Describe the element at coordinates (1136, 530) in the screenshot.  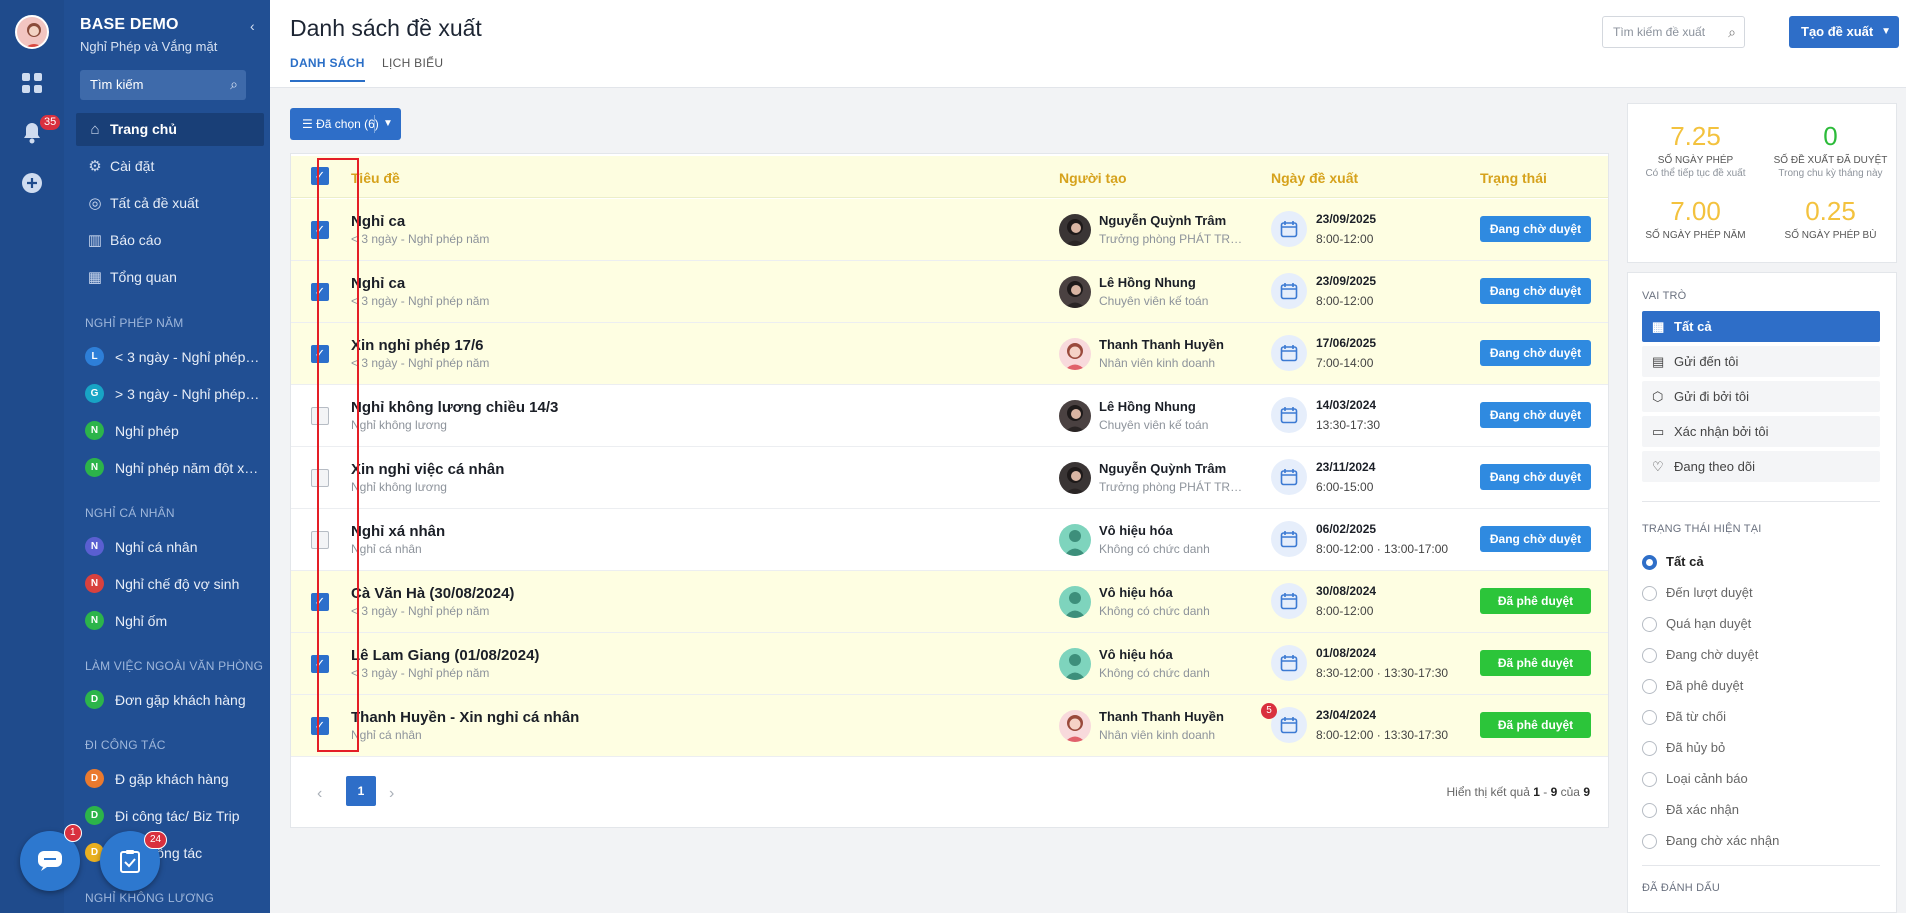
I see `creator-name: Vô hiệu hóa` at that location.